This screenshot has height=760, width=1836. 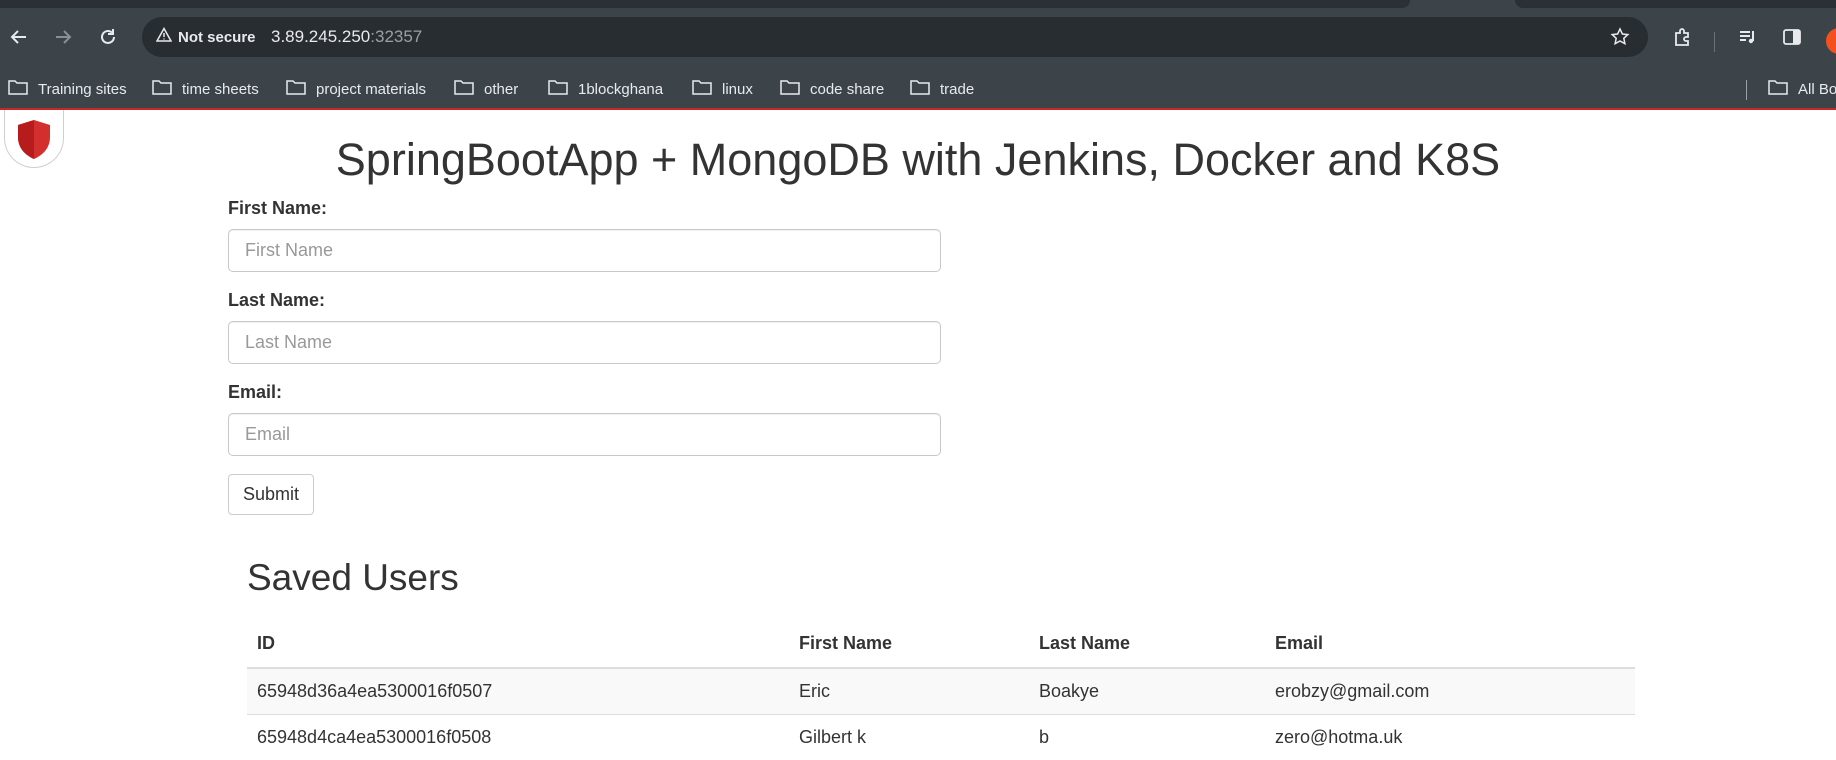 I want to click on cell-last-name: b, so click(x=1147, y=736).